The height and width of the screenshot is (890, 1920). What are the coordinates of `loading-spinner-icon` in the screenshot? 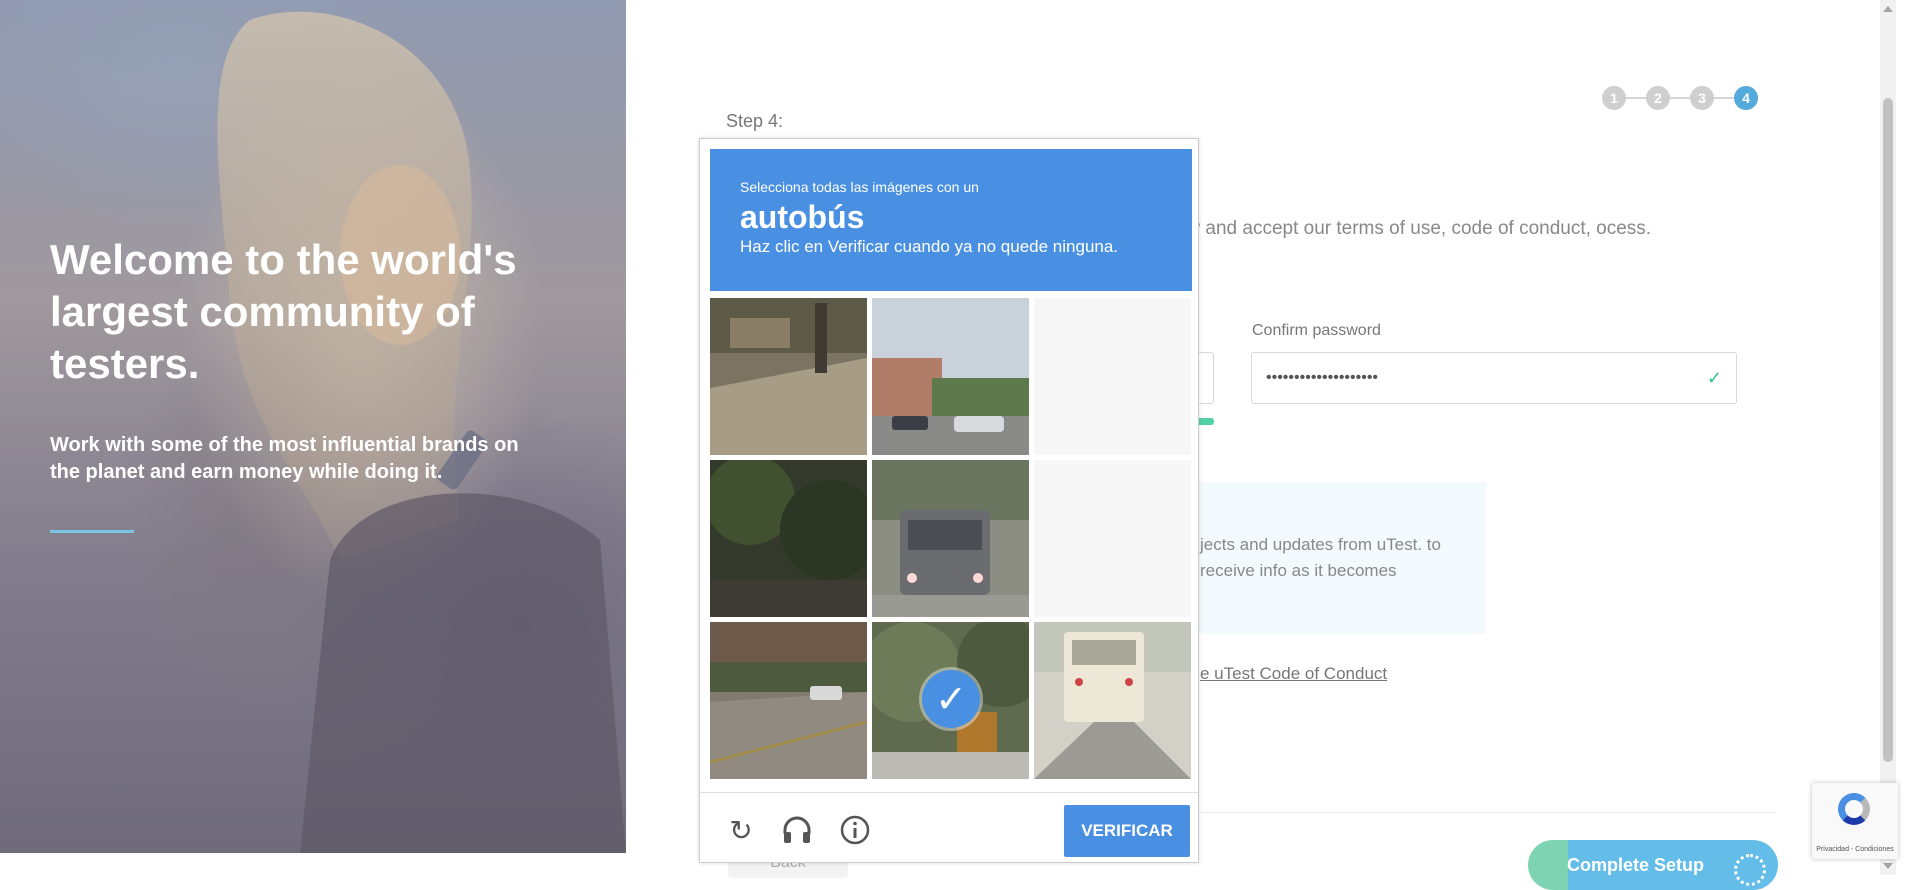 It's located at (1750, 870).